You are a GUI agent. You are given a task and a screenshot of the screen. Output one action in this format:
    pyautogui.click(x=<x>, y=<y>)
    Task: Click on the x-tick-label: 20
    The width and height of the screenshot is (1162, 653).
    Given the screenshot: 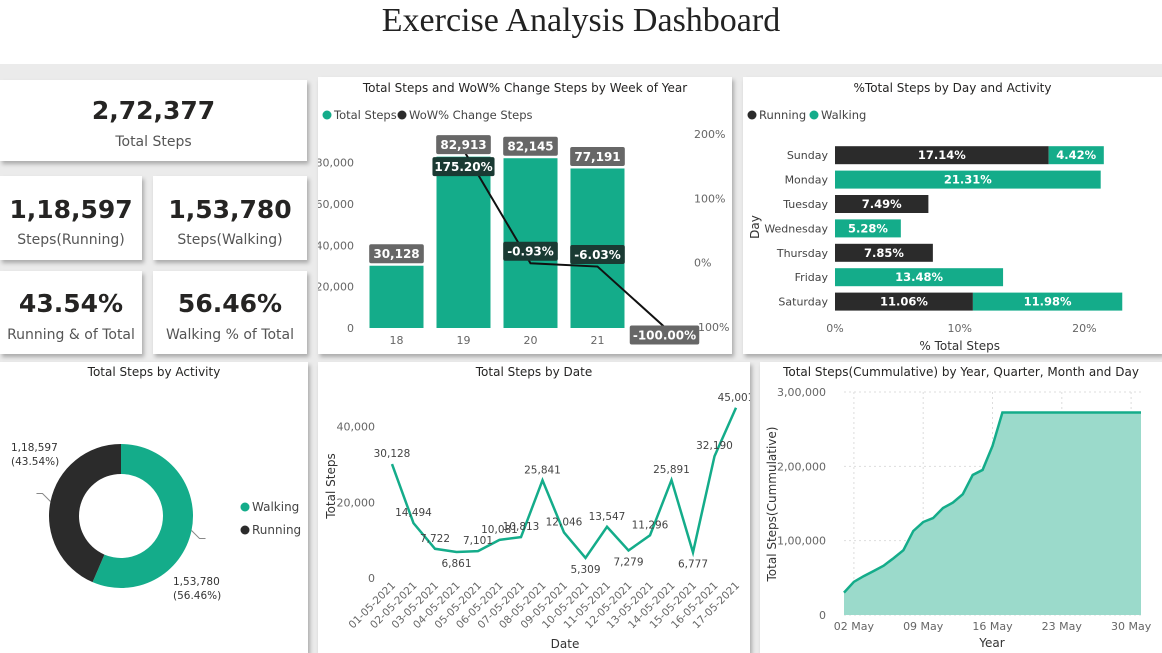 What is the action you would take?
    pyautogui.click(x=531, y=340)
    